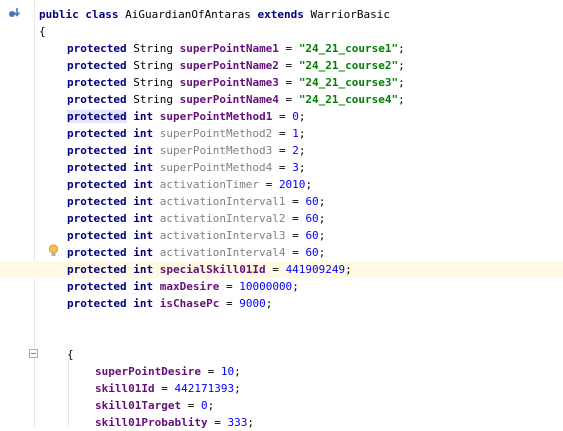 The height and width of the screenshot is (431, 563). Describe the element at coordinates (189, 286) in the screenshot. I see `code-token: maxDesire` at that location.